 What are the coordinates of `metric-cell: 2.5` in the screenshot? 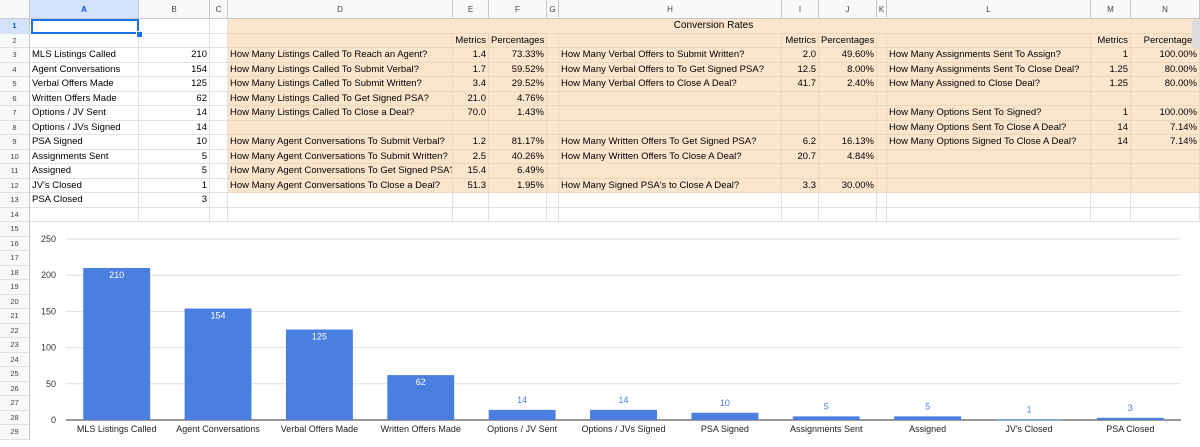 It's located at (471, 156).